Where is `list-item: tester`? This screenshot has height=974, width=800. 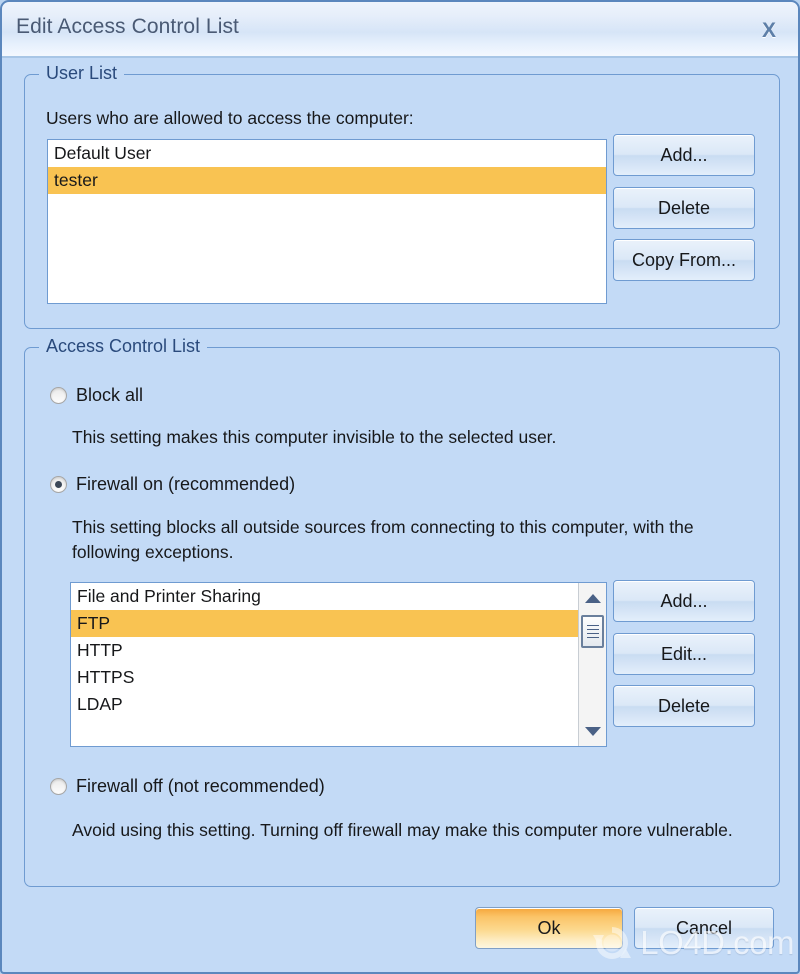 list-item: tester is located at coordinates (327, 180).